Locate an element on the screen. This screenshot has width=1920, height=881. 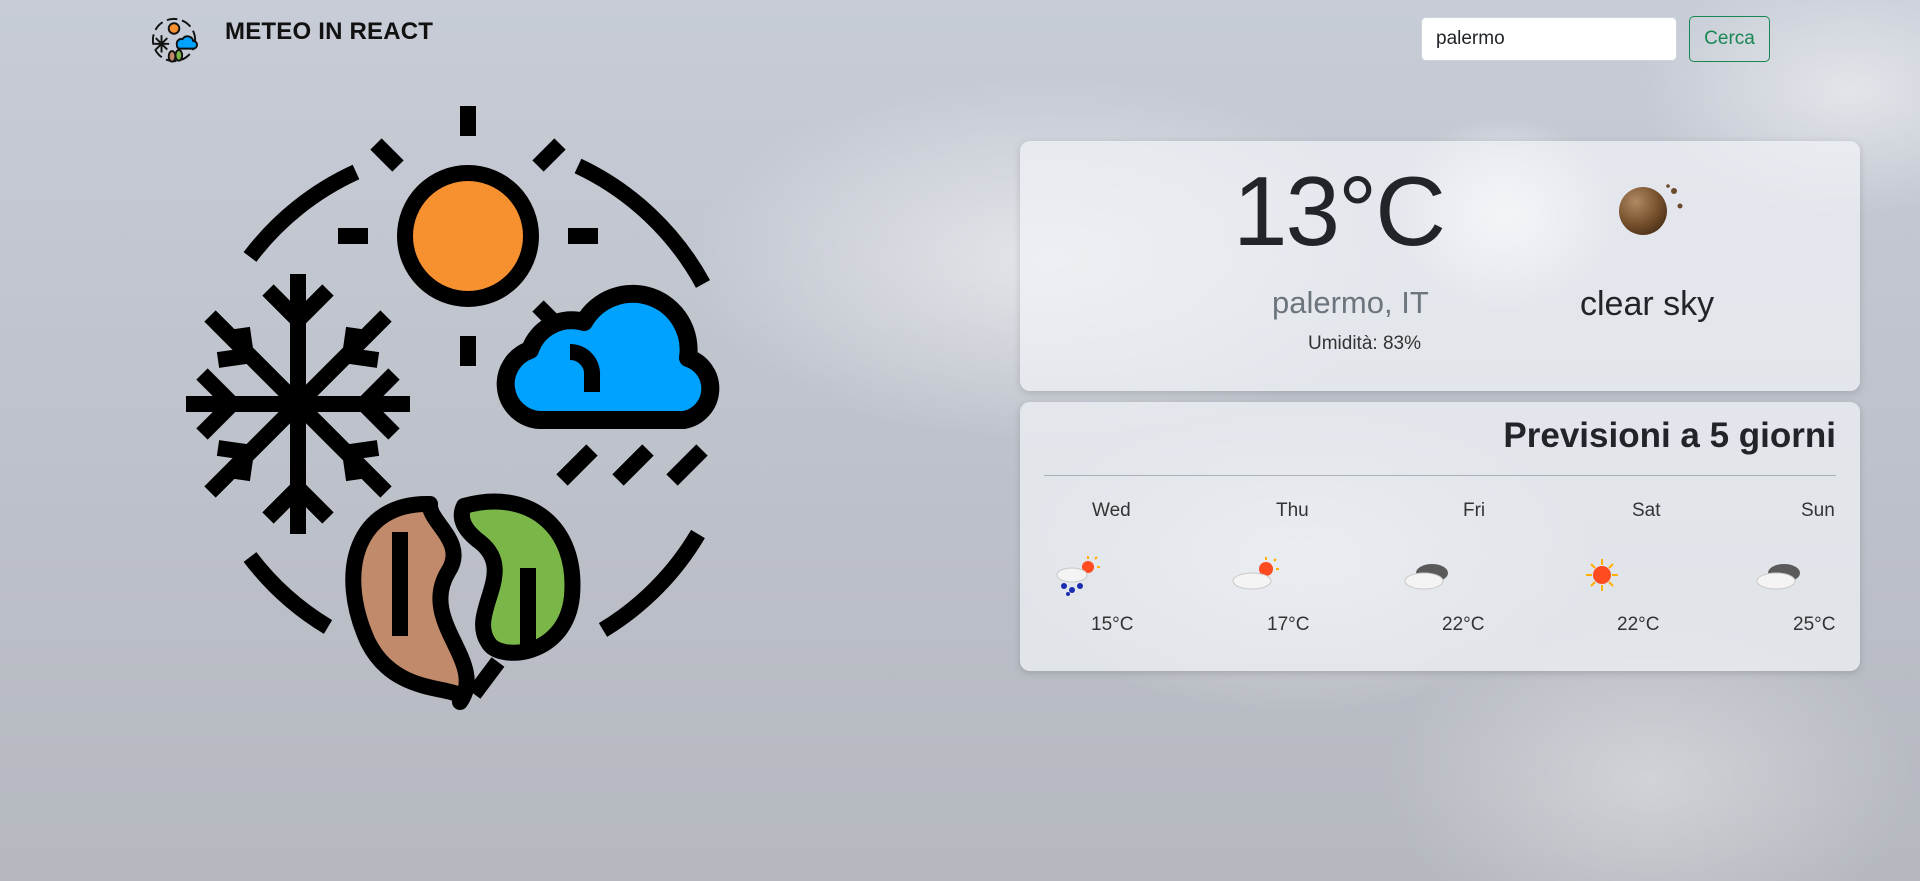
forecast-temp: 17°C is located at coordinates (1288, 624).